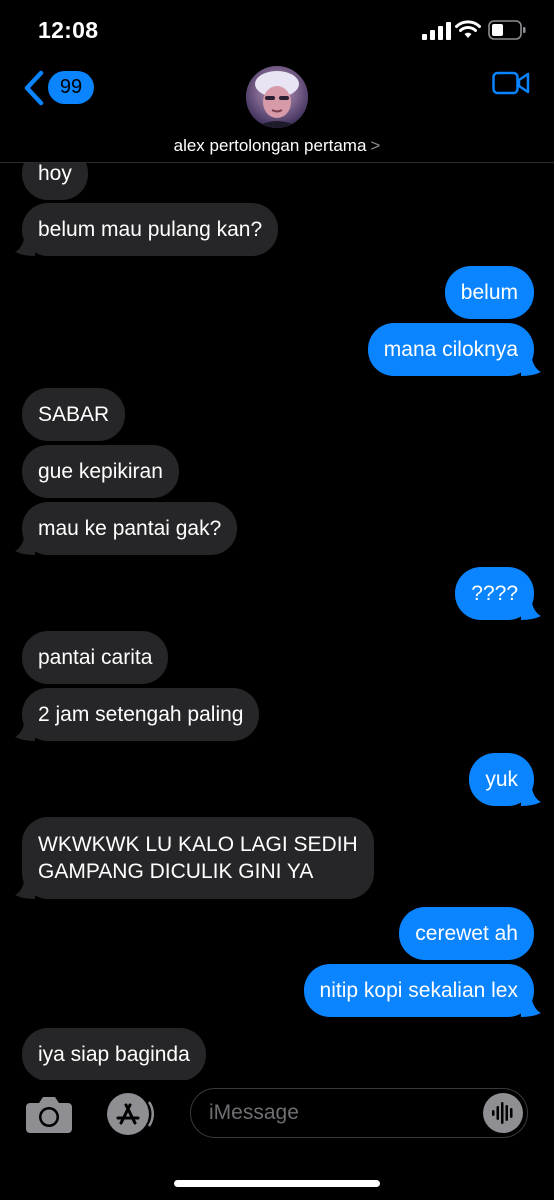  Describe the element at coordinates (277, 1183) in the screenshot. I see `home-indicator` at that location.